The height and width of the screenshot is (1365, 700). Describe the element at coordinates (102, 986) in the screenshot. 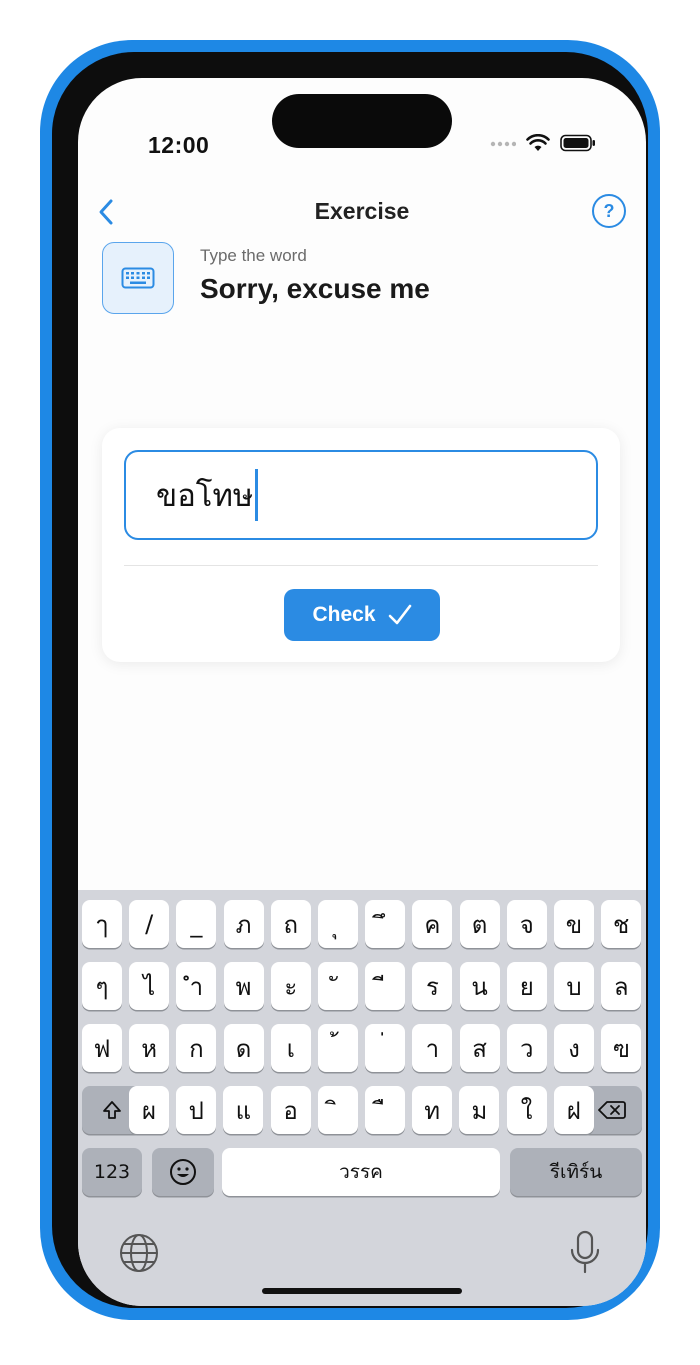

I see `key-1: ๆ` at that location.